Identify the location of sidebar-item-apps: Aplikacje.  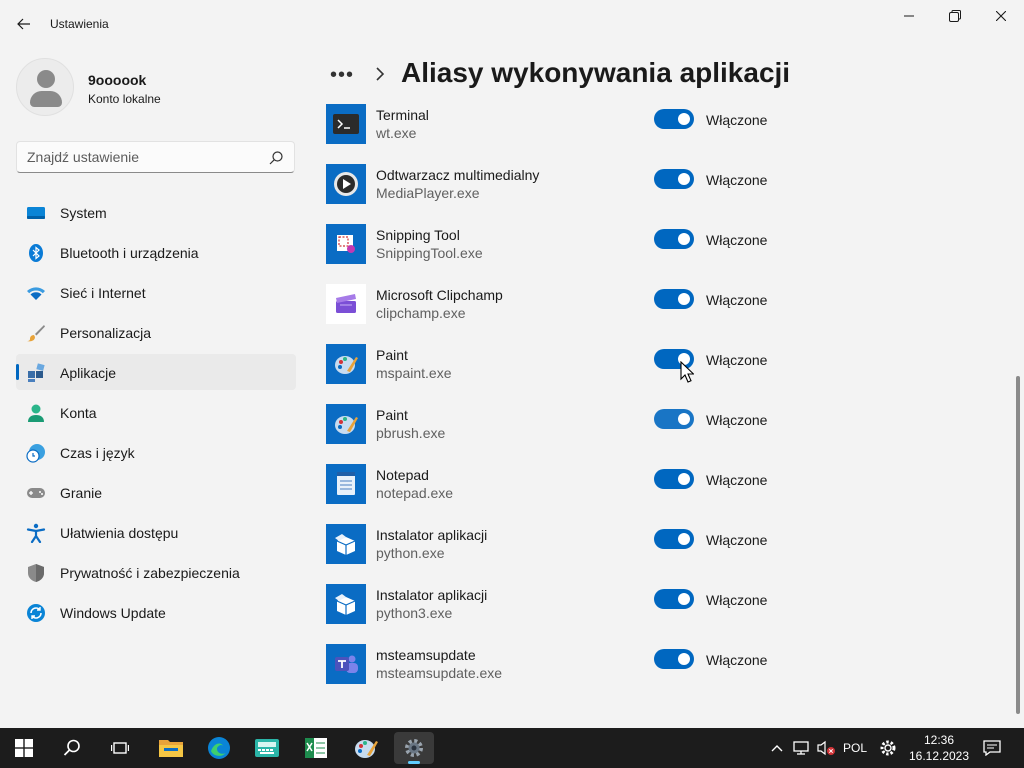
(156, 372).